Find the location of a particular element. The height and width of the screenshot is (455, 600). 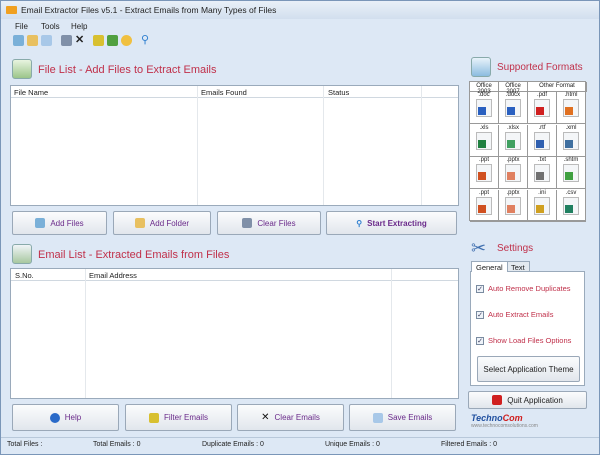

quit-application-button: Quit Application is located at coordinates (527, 400).